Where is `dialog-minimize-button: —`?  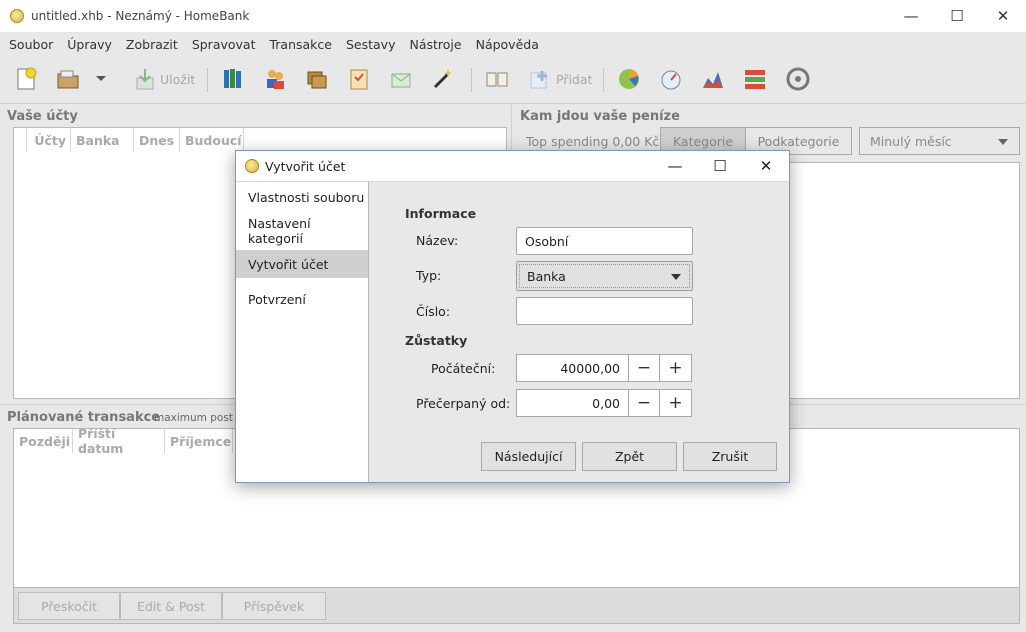
dialog-minimize-button: — is located at coordinates (675, 166).